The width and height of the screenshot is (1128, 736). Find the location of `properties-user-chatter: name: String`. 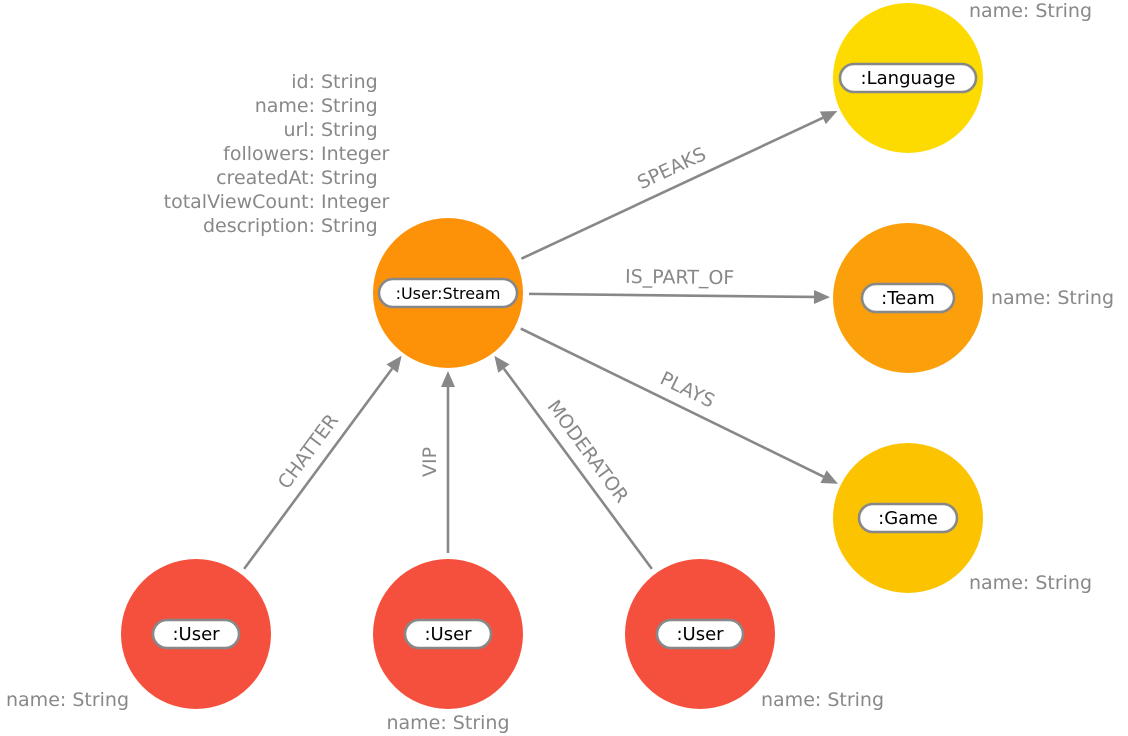

properties-user-chatter: name: String is located at coordinates (67, 700).